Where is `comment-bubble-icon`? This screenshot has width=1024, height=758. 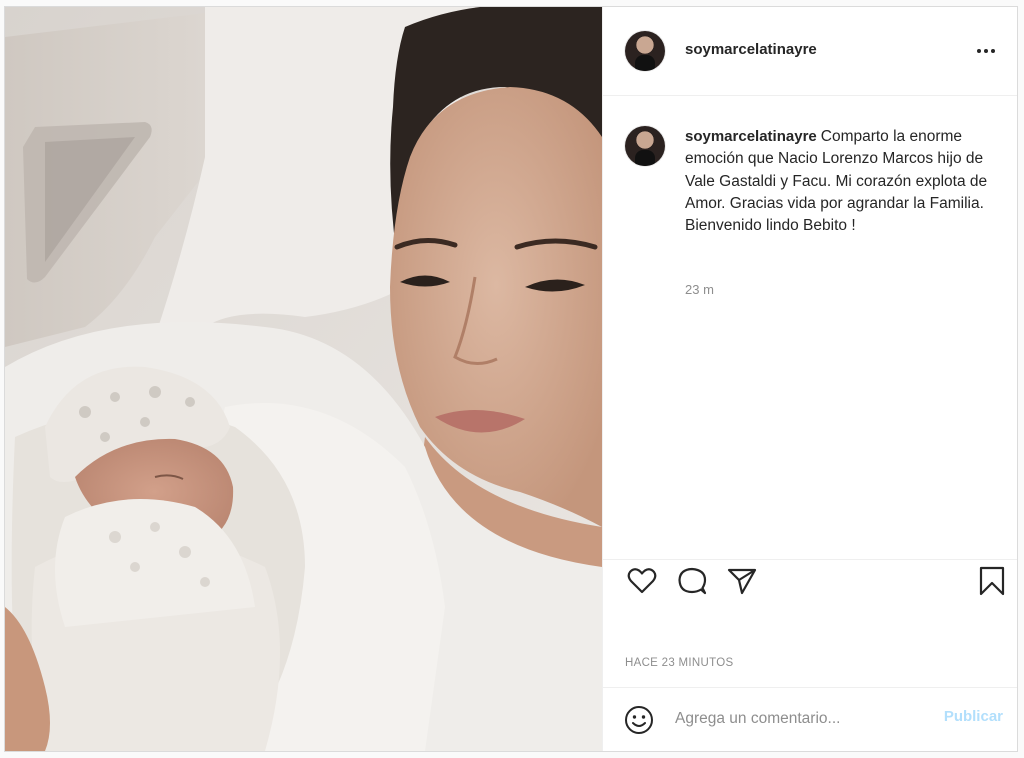
comment-bubble-icon is located at coordinates (692, 581).